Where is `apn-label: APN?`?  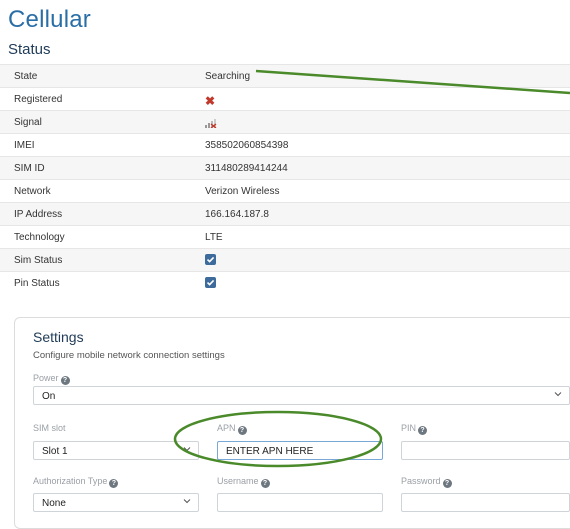 apn-label: APN? is located at coordinates (232, 429).